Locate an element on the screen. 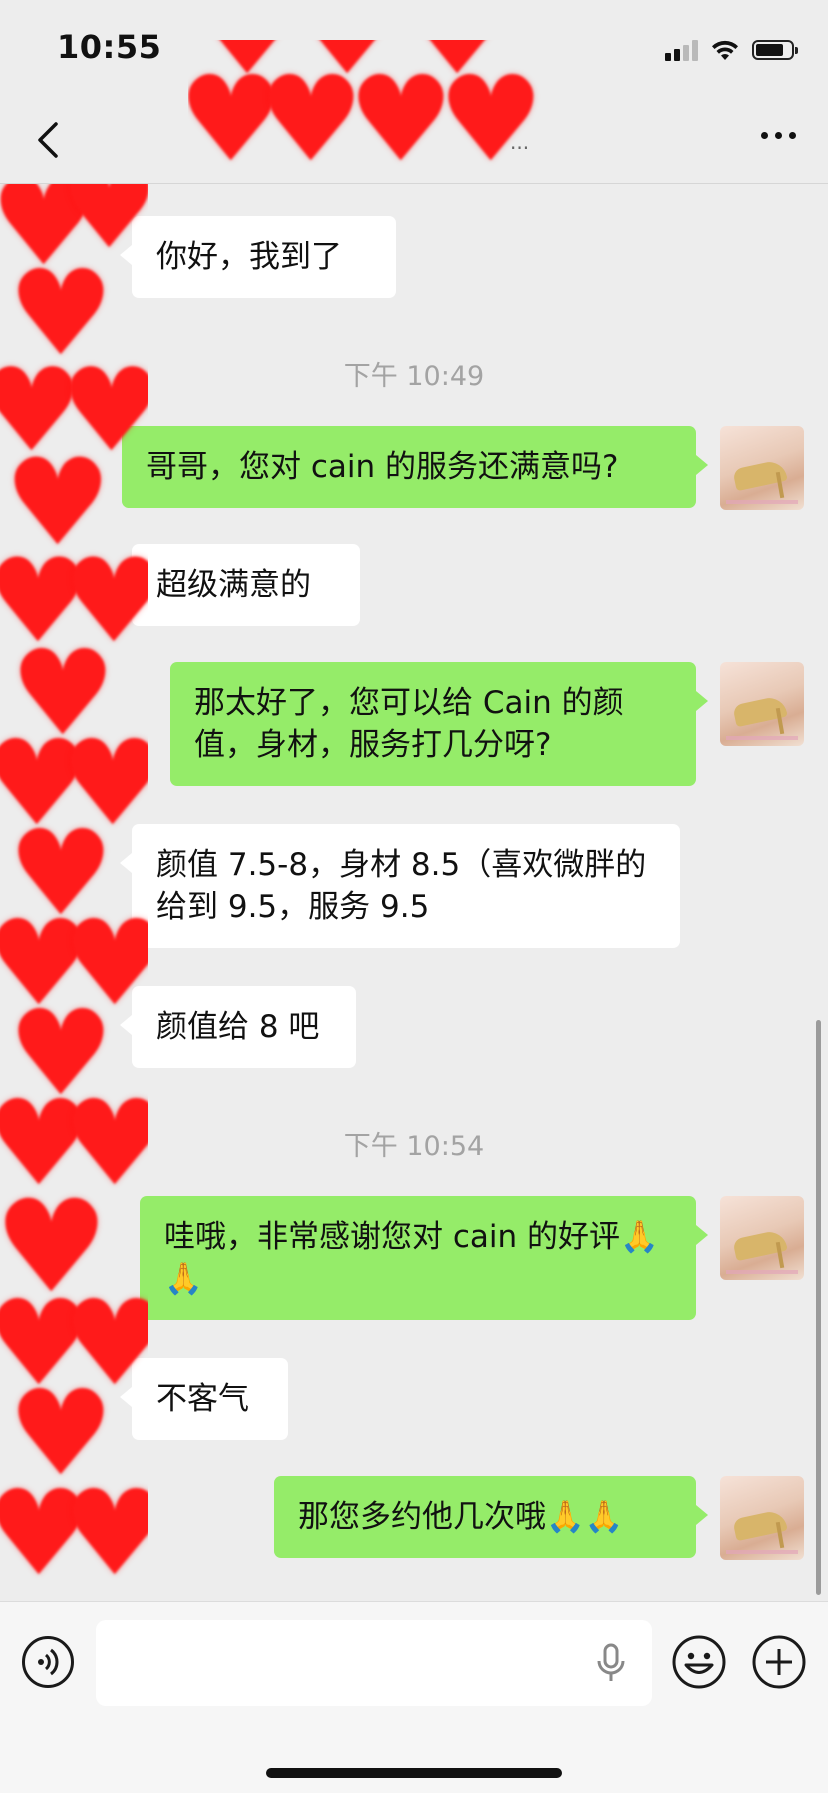 Image resolution: width=828 pixels, height=1793 pixels. status-icons is located at coordinates (731, 50).